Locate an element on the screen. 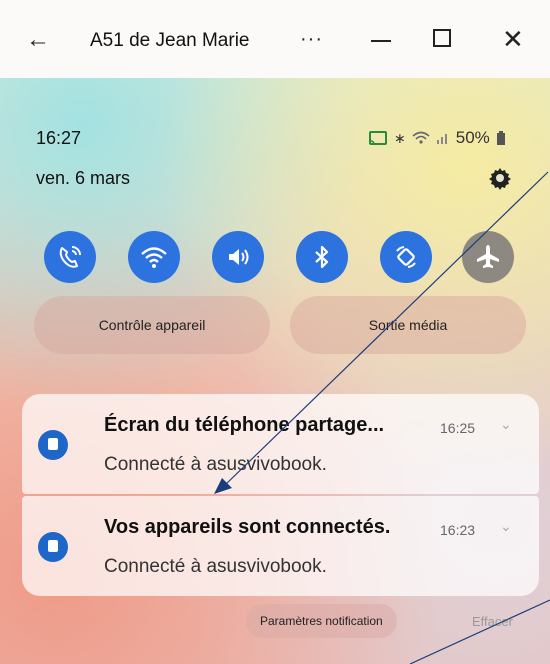  quick-toggle-wifi is located at coordinates (154, 257).